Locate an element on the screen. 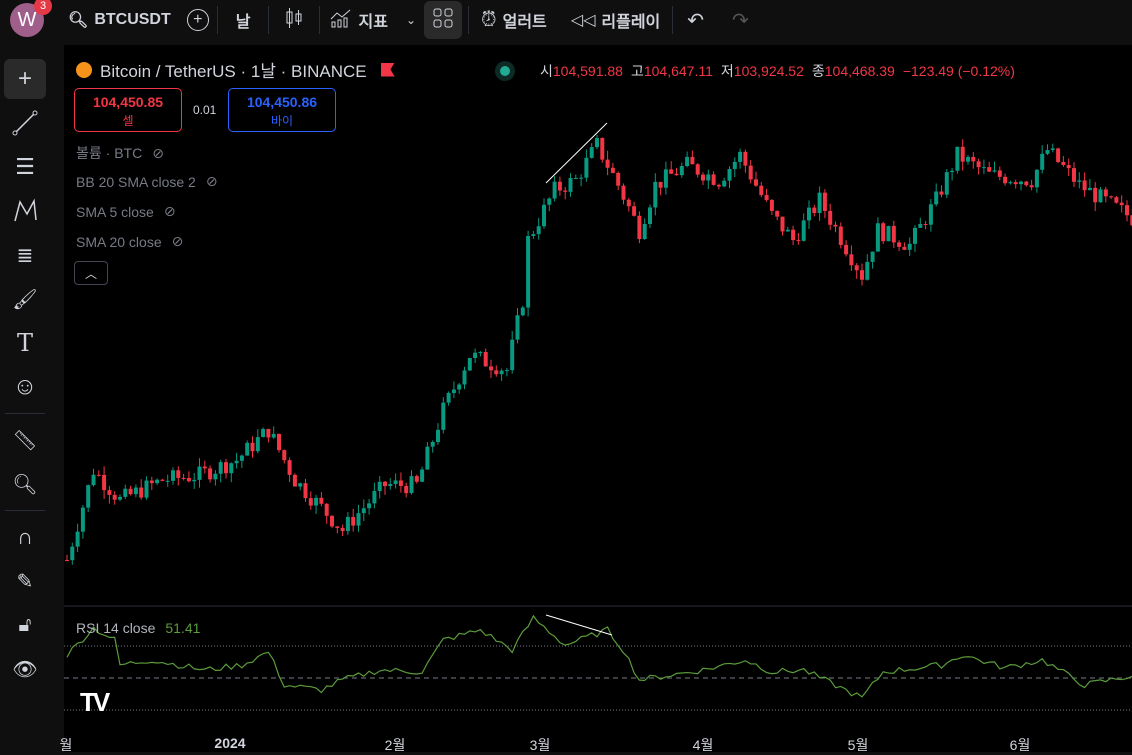 The image size is (1132, 755). ruler-icon: 📏︎ is located at coordinates (25, 440).